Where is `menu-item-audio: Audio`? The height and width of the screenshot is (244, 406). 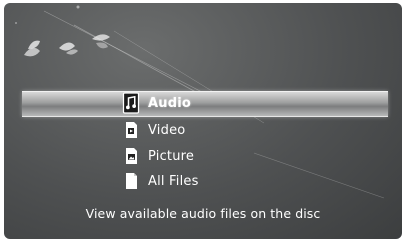
menu-item-audio: Audio is located at coordinates (157, 103).